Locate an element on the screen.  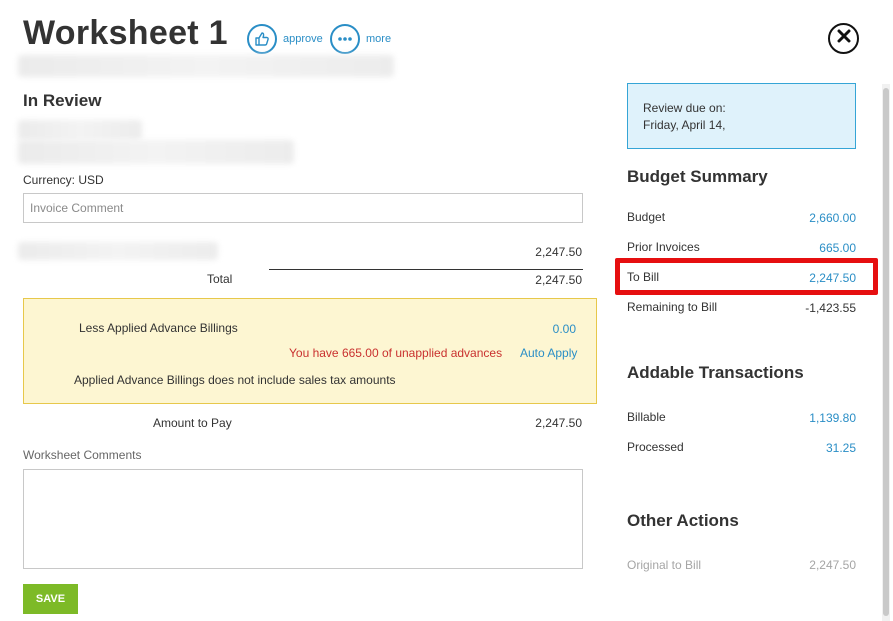
invoice-comment-input is located at coordinates (303, 208).